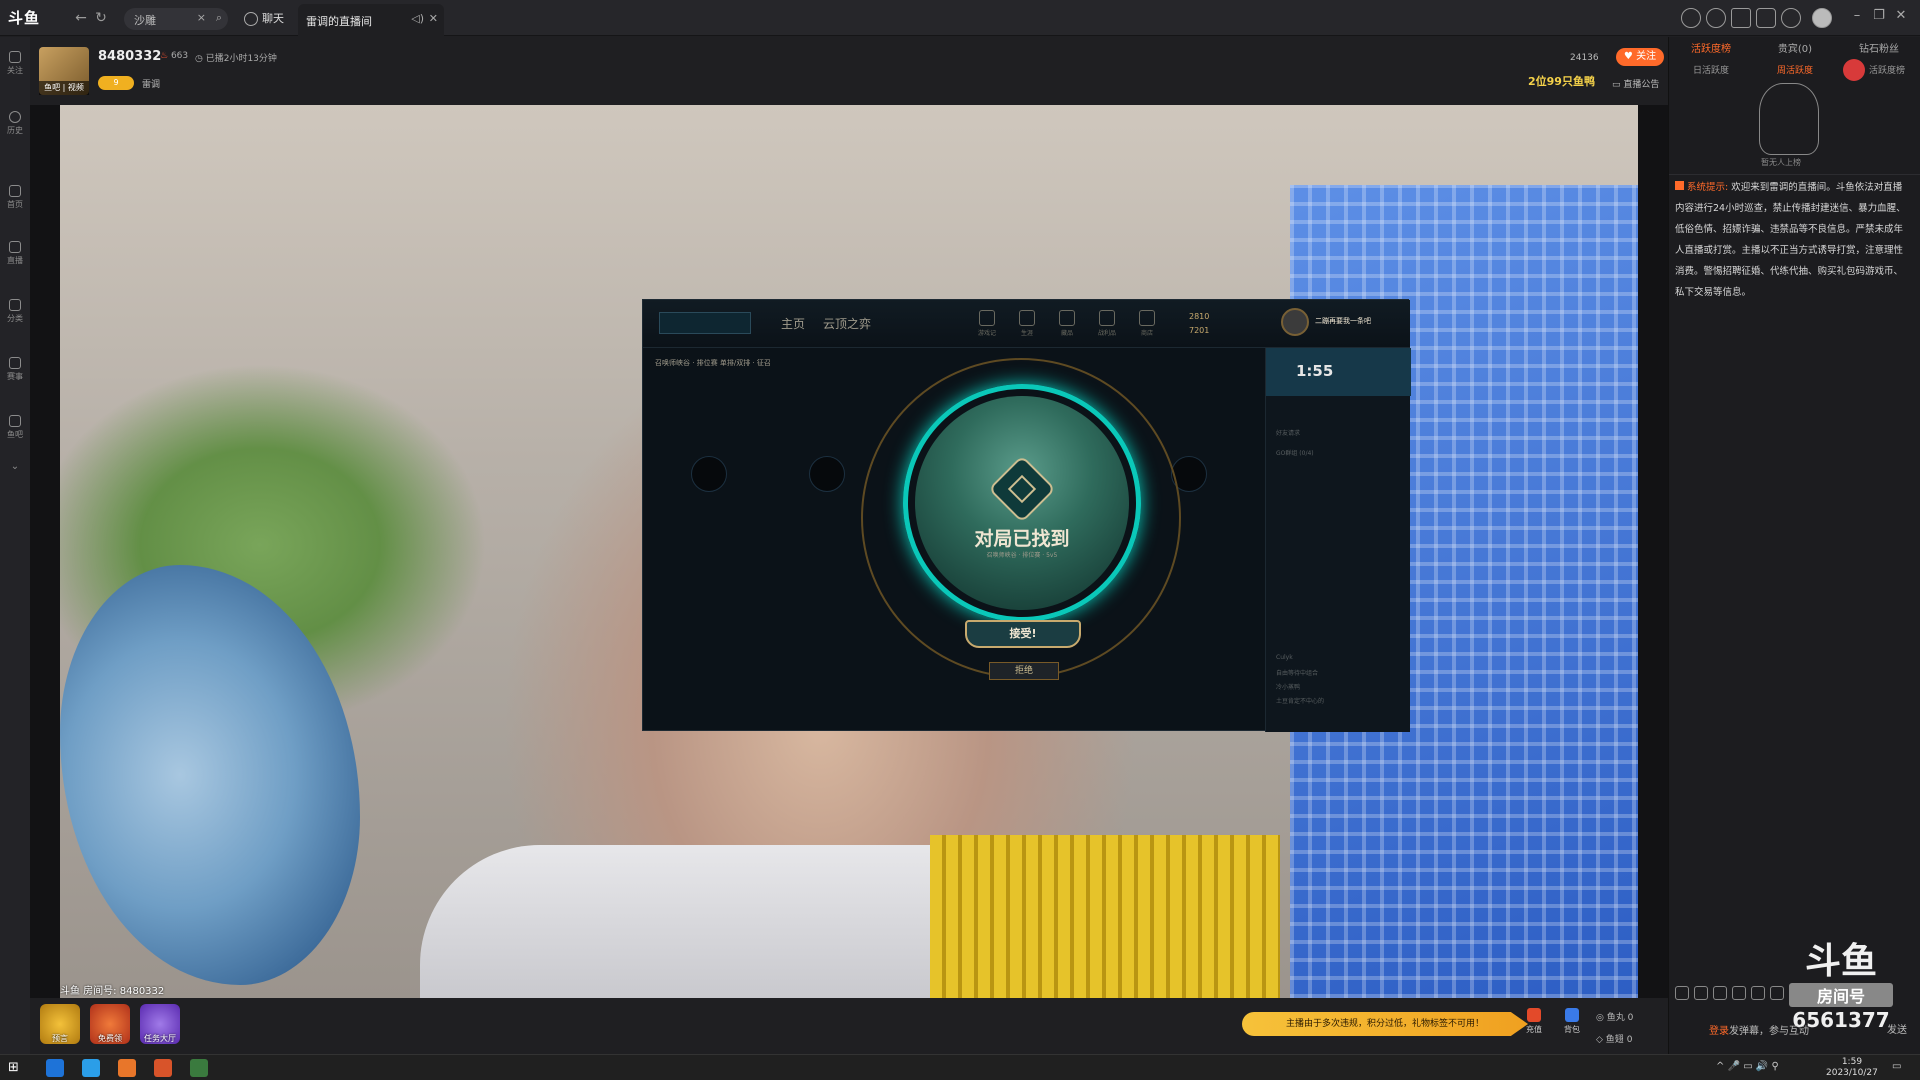 This screenshot has width=1920, height=1080. Describe the element at coordinates (1534, 1026) in the screenshot. I see `recharge-button: 充值` at that location.